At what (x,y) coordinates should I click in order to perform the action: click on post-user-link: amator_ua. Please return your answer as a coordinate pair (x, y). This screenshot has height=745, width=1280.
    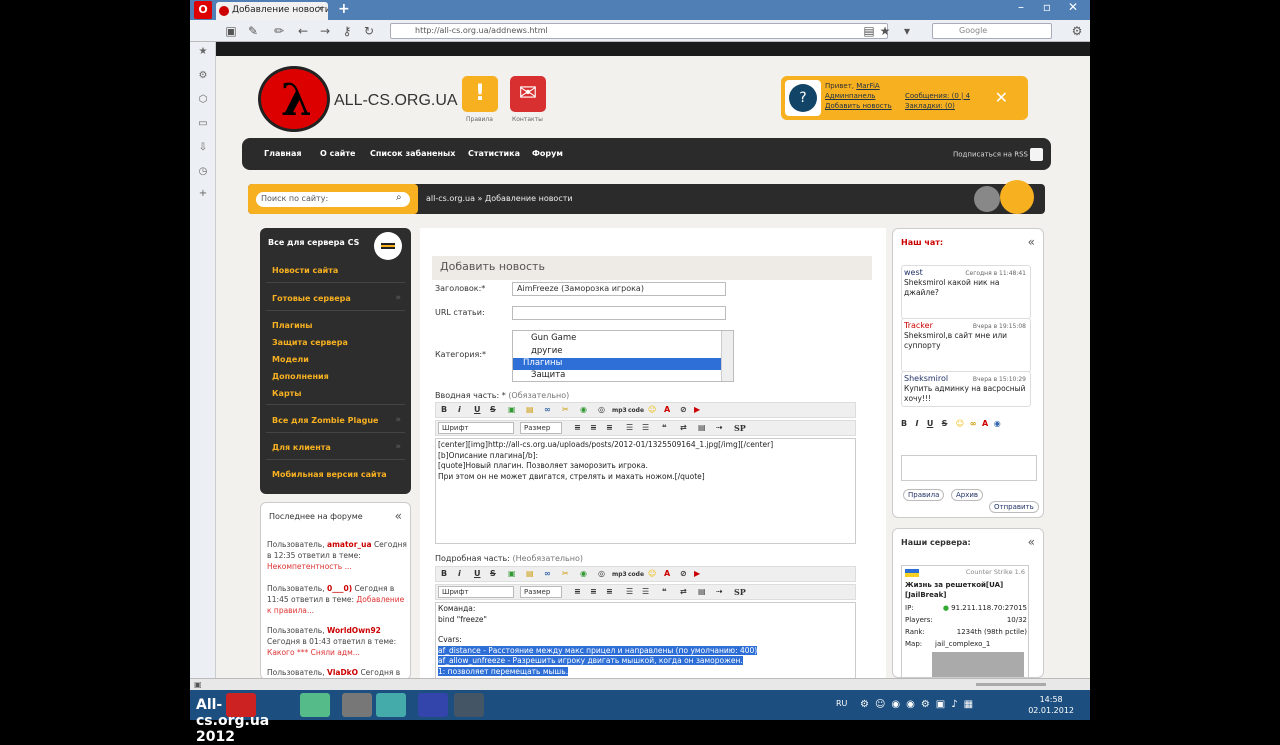
    Looking at the image, I should click on (349, 544).